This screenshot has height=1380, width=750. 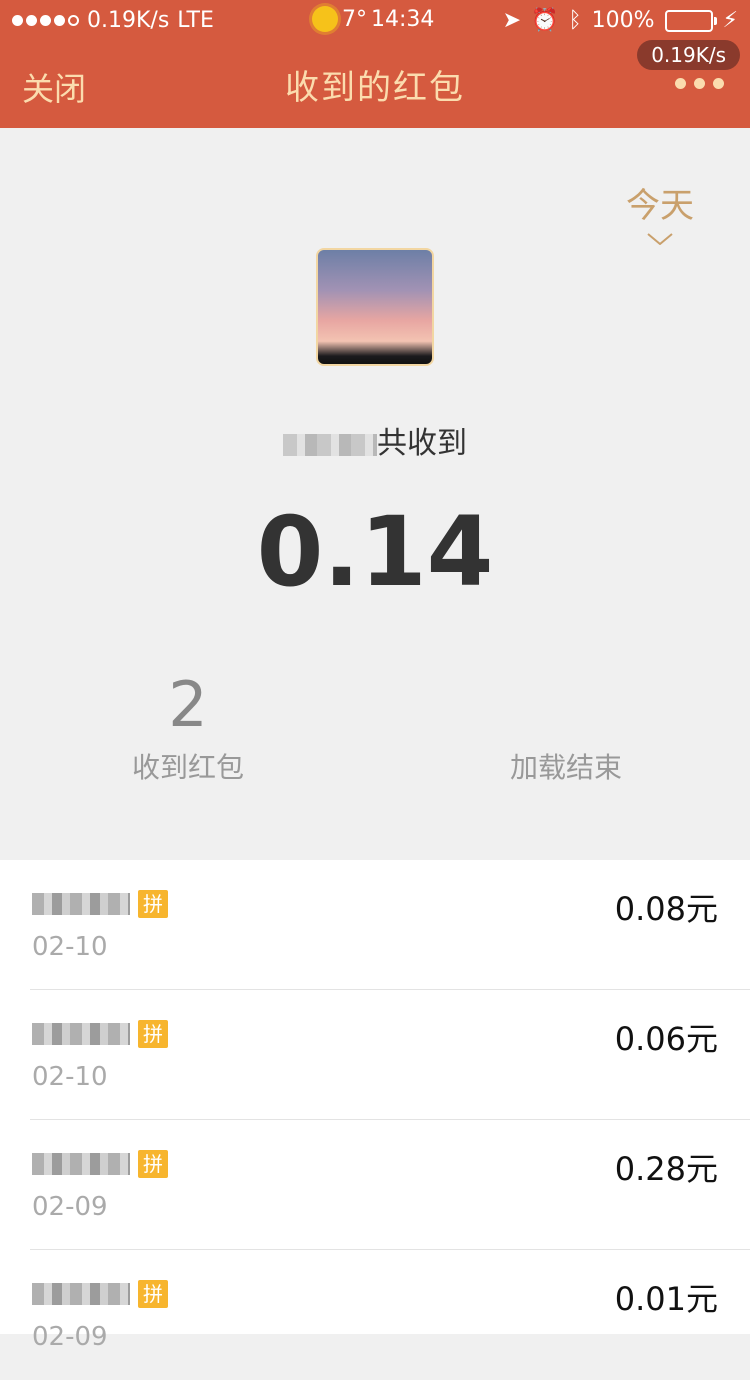 I want to click on status-right: ➤ ⏰ ᛒ 100% ⚡, so click(x=620, y=20).